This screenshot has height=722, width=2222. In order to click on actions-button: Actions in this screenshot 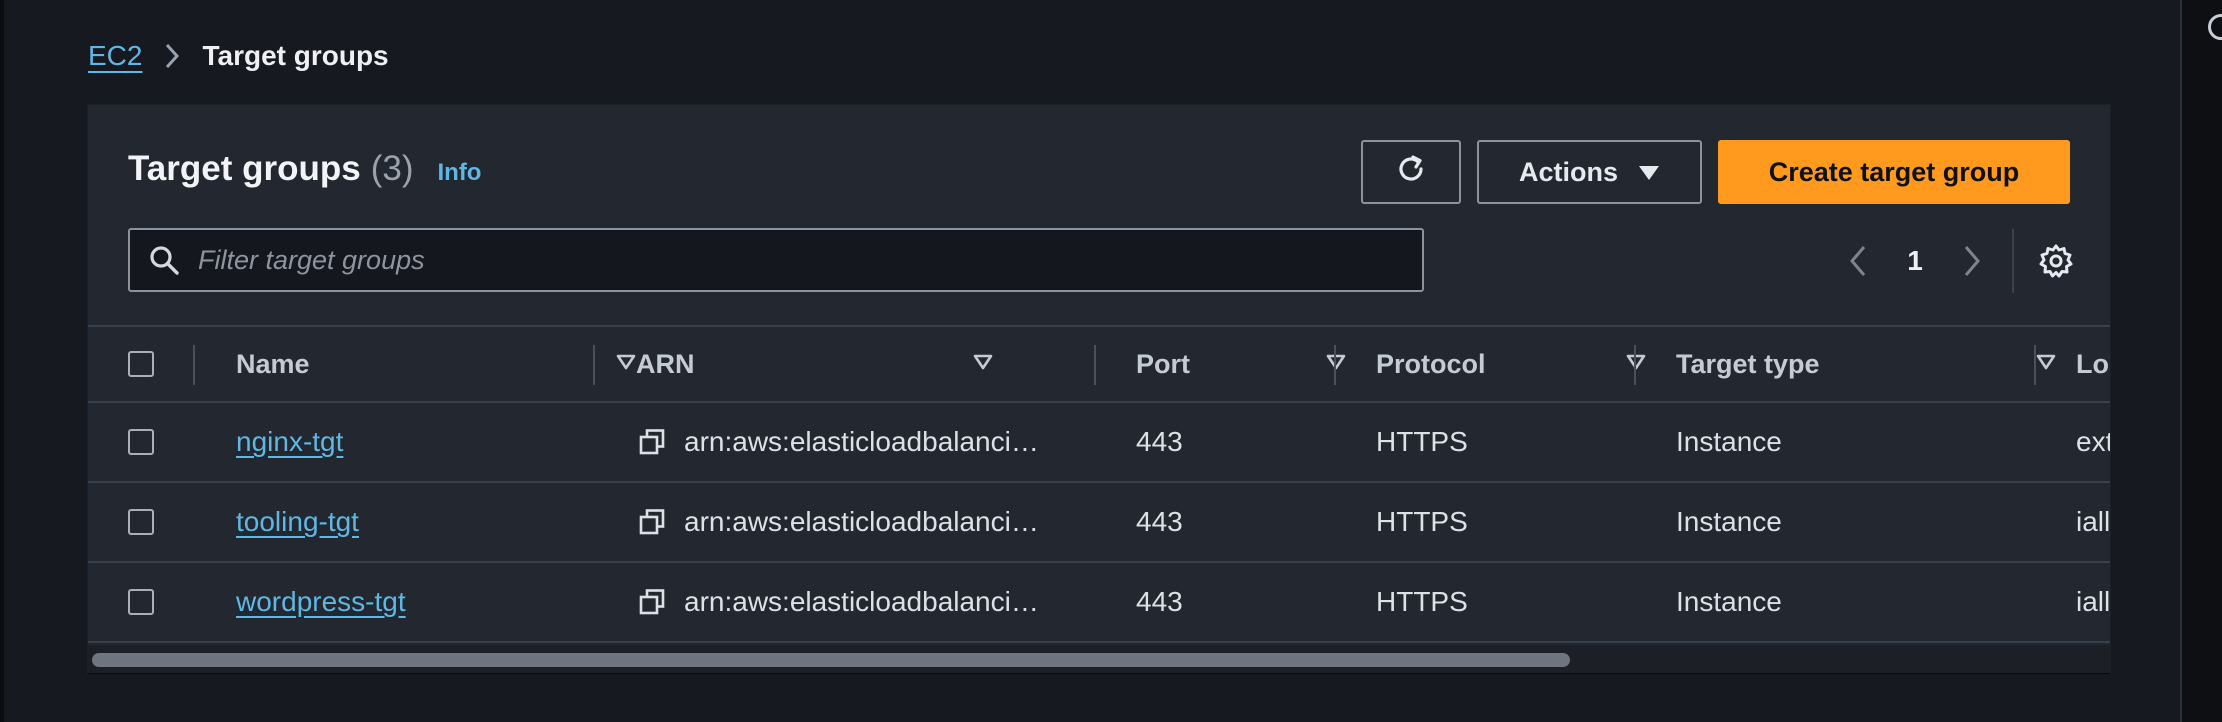, I will do `click(1589, 172)`.